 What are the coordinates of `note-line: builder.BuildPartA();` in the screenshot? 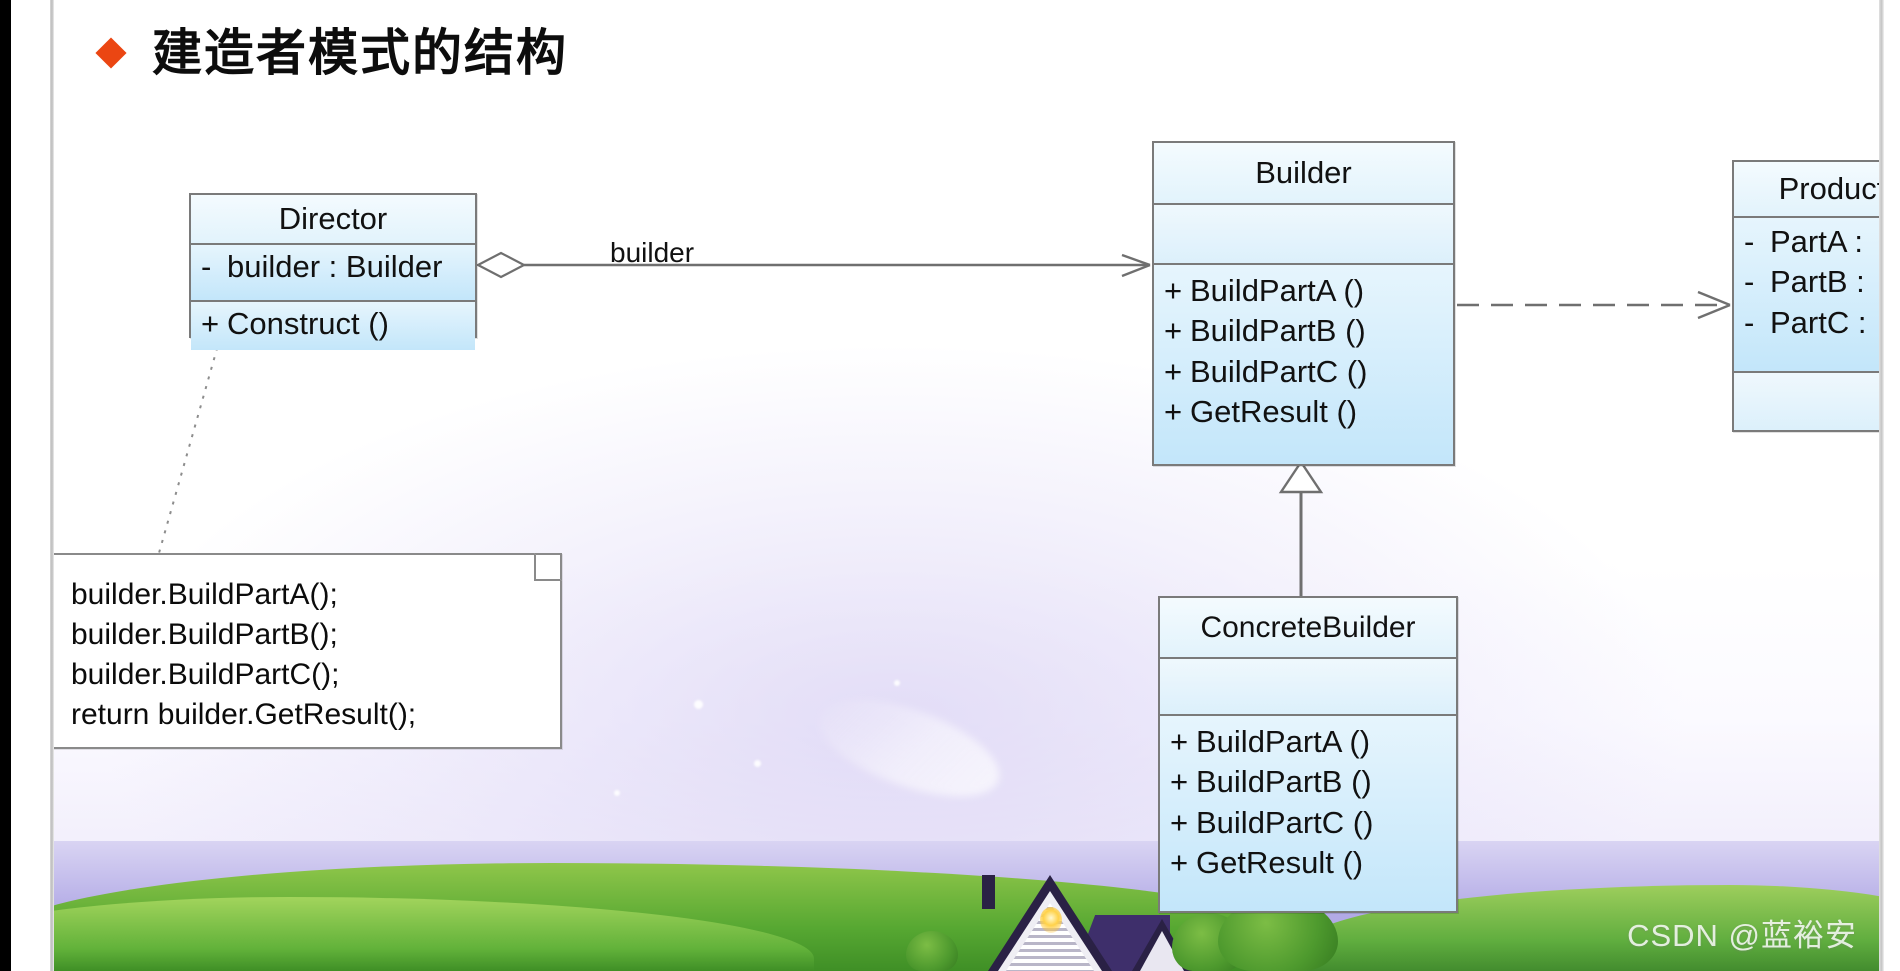 It's located at (204, 594).